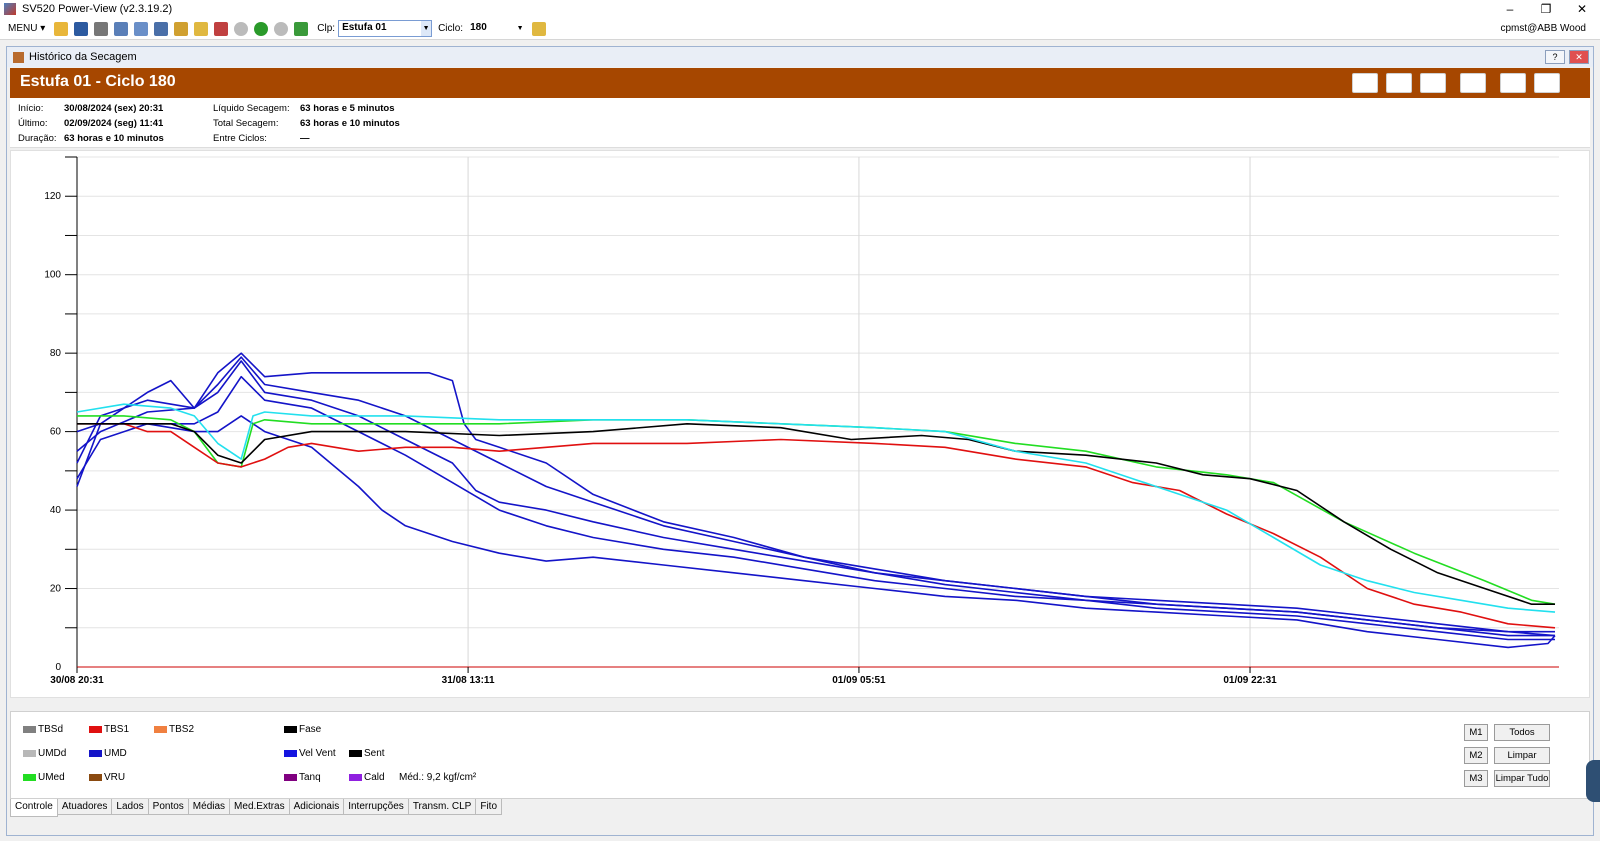 The width and height of the screenshot is (1600, 841). Describe the element at coordinates (1555, 57) in the screenshot. I see `help-button: ?` at that location.